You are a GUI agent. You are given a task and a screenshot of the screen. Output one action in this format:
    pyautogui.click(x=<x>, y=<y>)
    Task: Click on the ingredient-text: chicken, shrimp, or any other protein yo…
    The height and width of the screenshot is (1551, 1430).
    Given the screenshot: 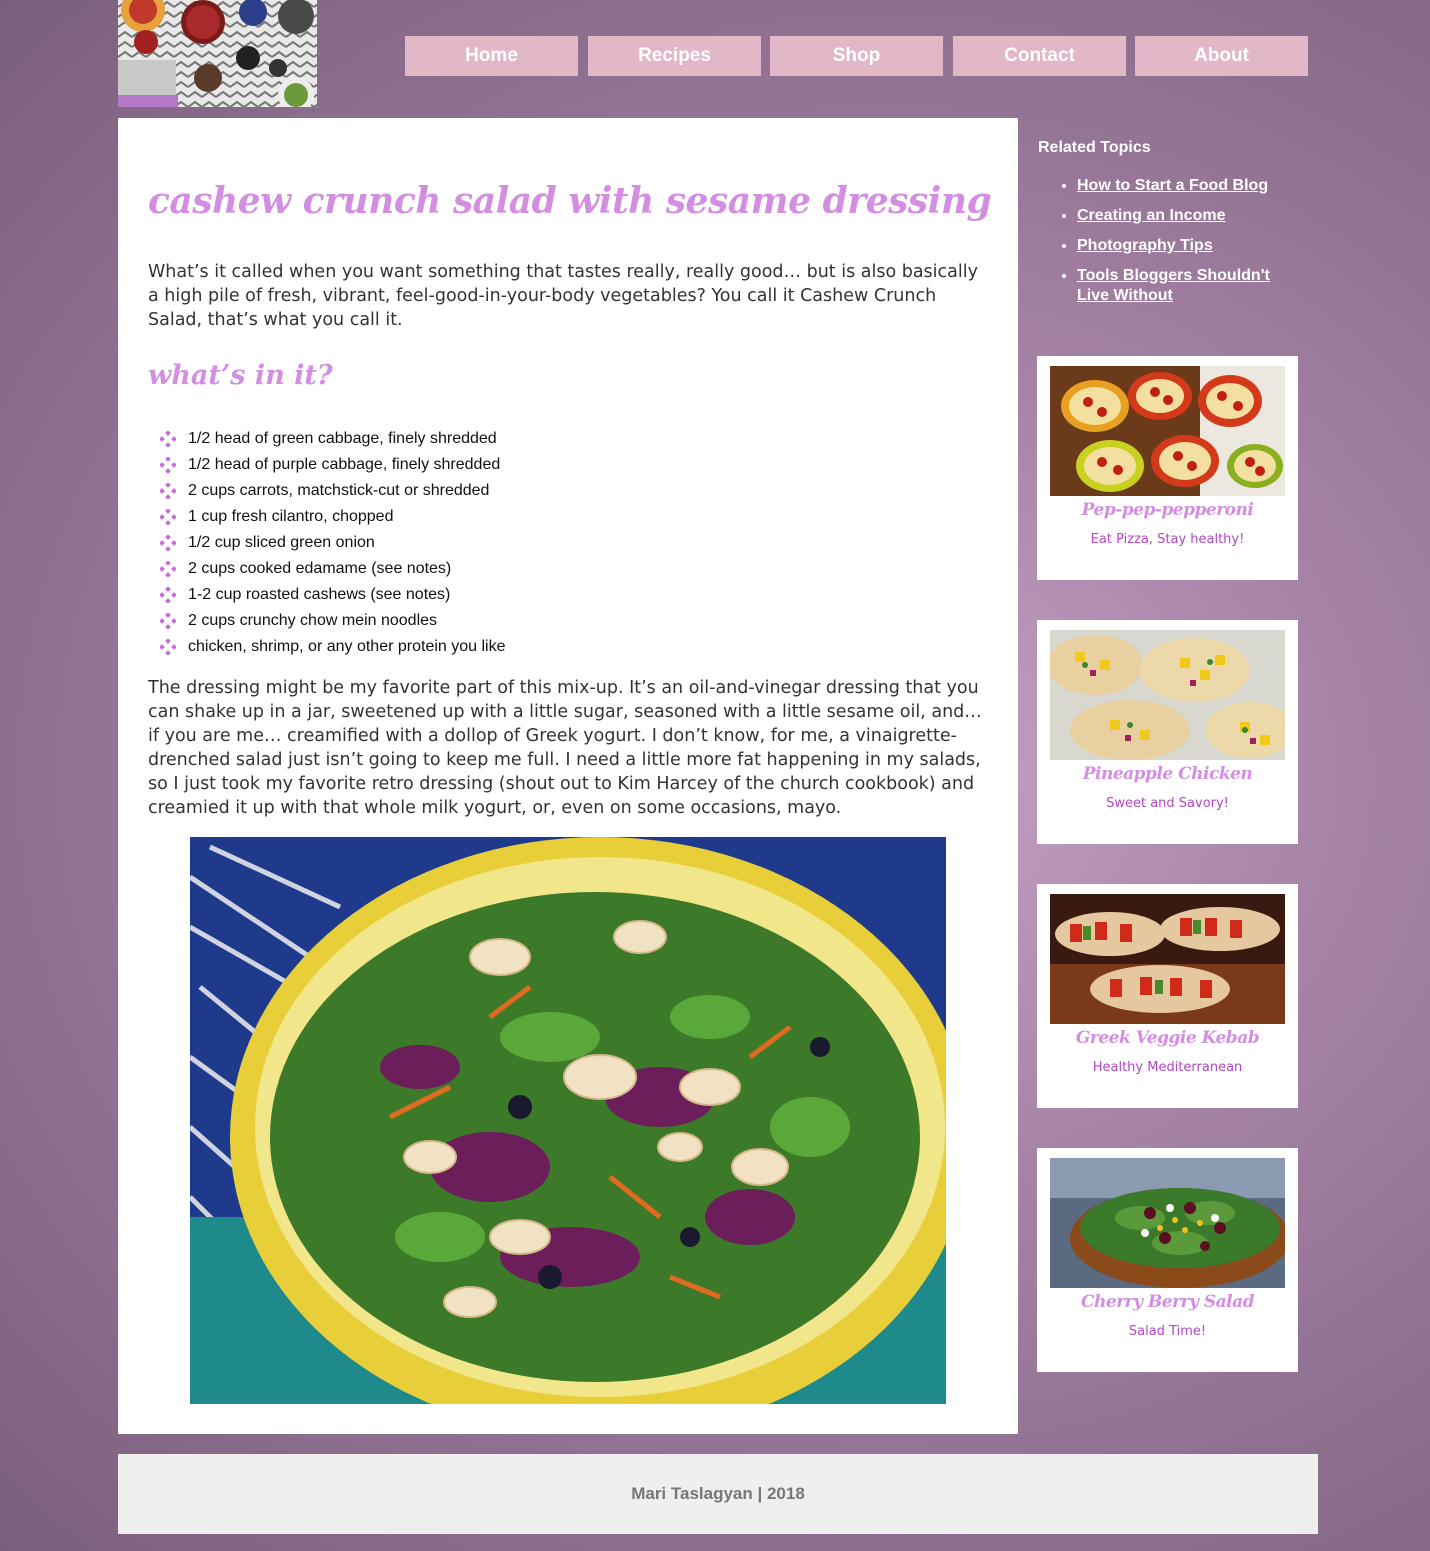 What is the action you would take?
    pyautogui.click(x=347, y=646)
    